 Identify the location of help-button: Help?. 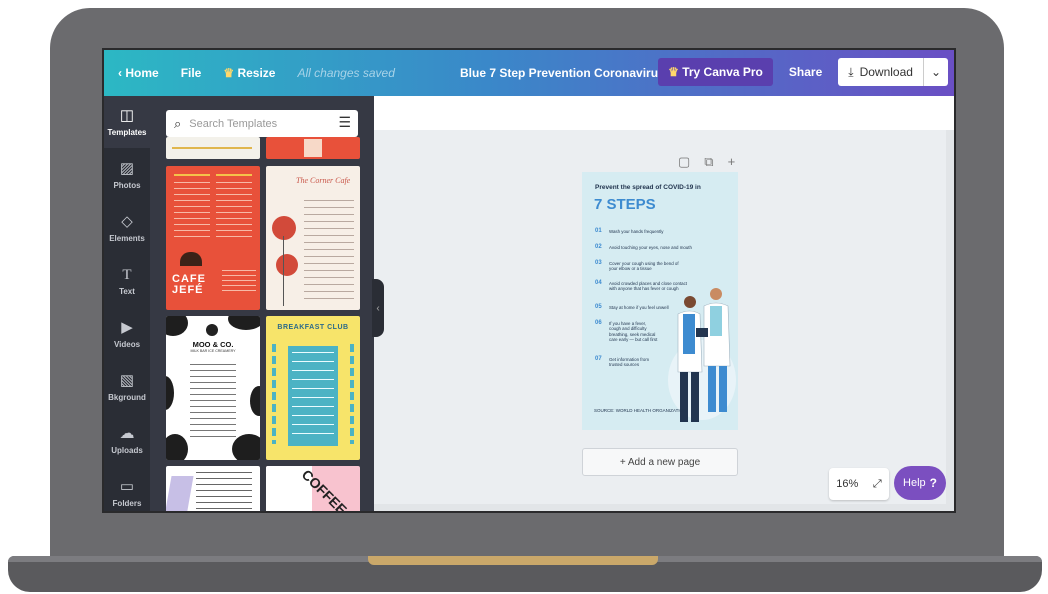
(920, 483).